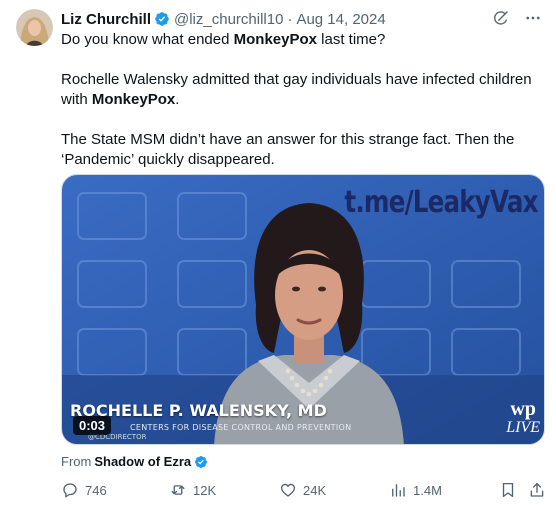 The height and width of the screenshot is (505, 556). What do you see at coordinates (192, 490) in the screenshot?
I see `repost-button: 12K` at bounding box center [192, 490].